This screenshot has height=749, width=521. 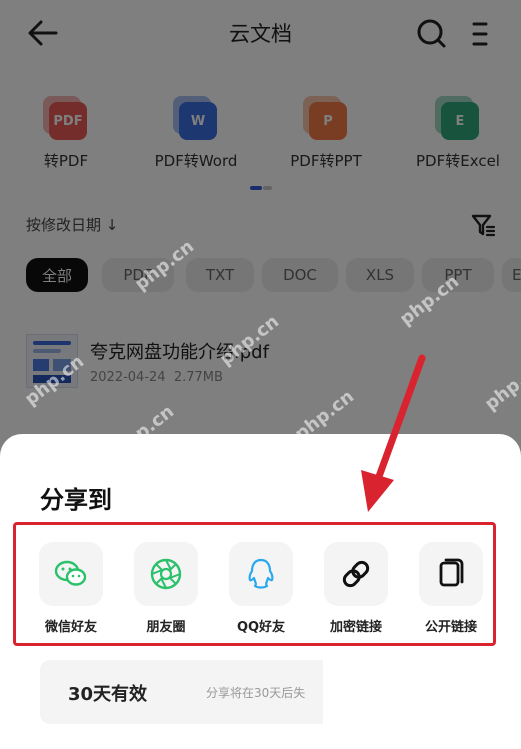 I want to click on moments-icon, so click(x=166, y=574).